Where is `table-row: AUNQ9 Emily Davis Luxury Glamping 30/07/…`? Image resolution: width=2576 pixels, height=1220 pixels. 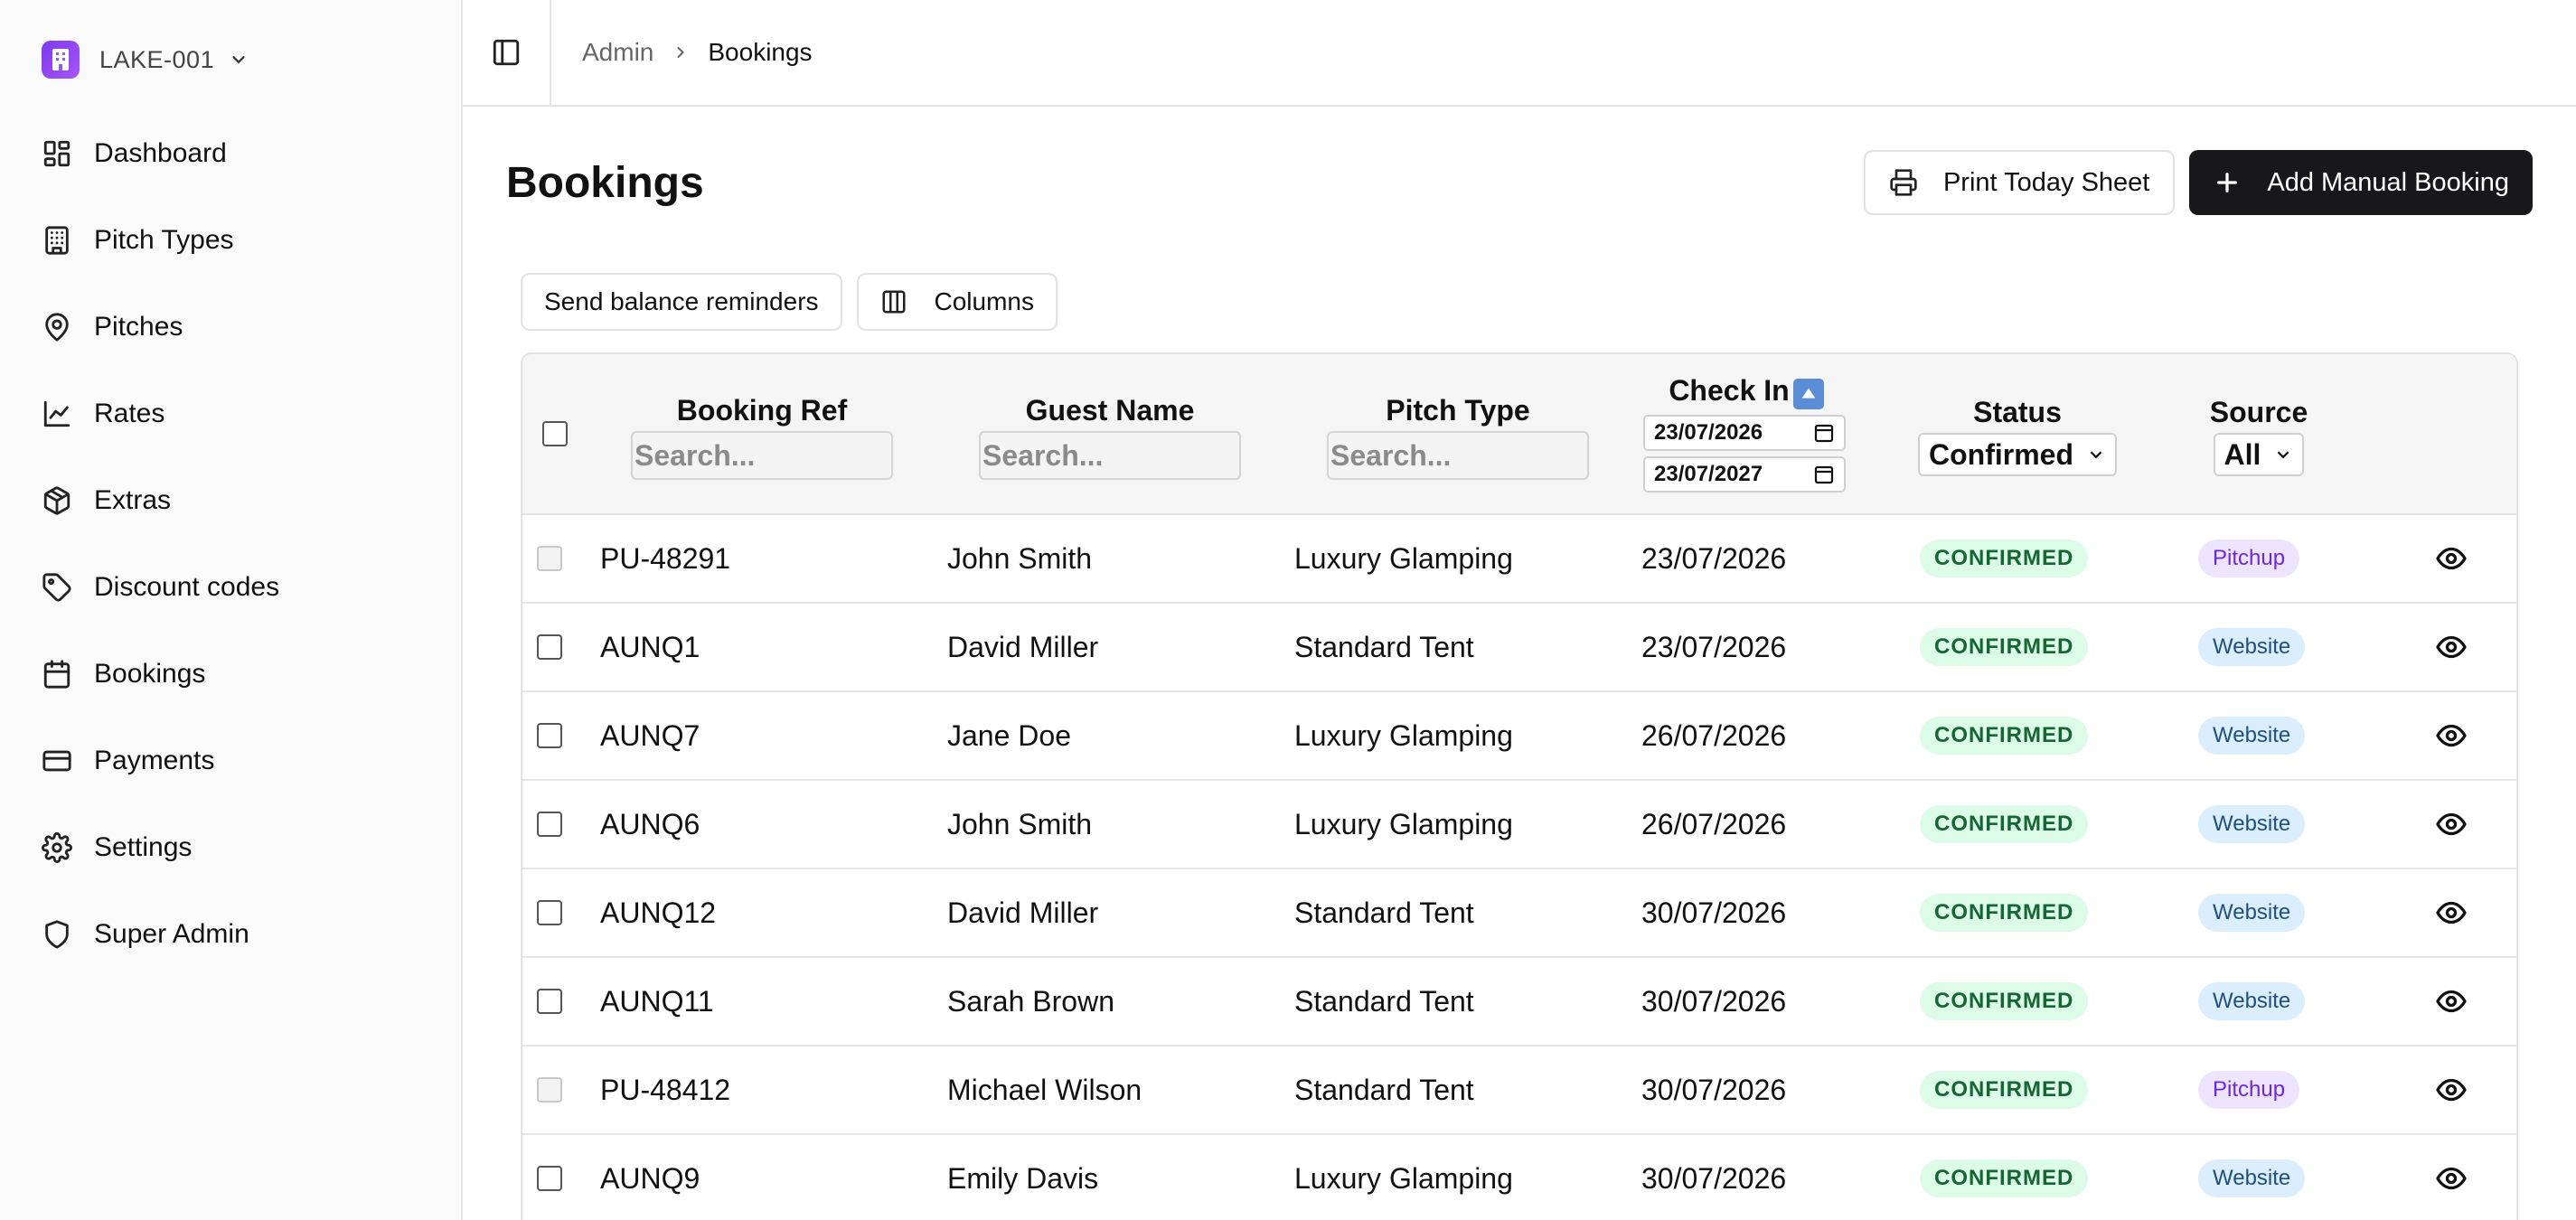 table-row: AUNQ9 Emily Davis Luxury Glamping 30/07/… is located at coordinates (1519, 1177).